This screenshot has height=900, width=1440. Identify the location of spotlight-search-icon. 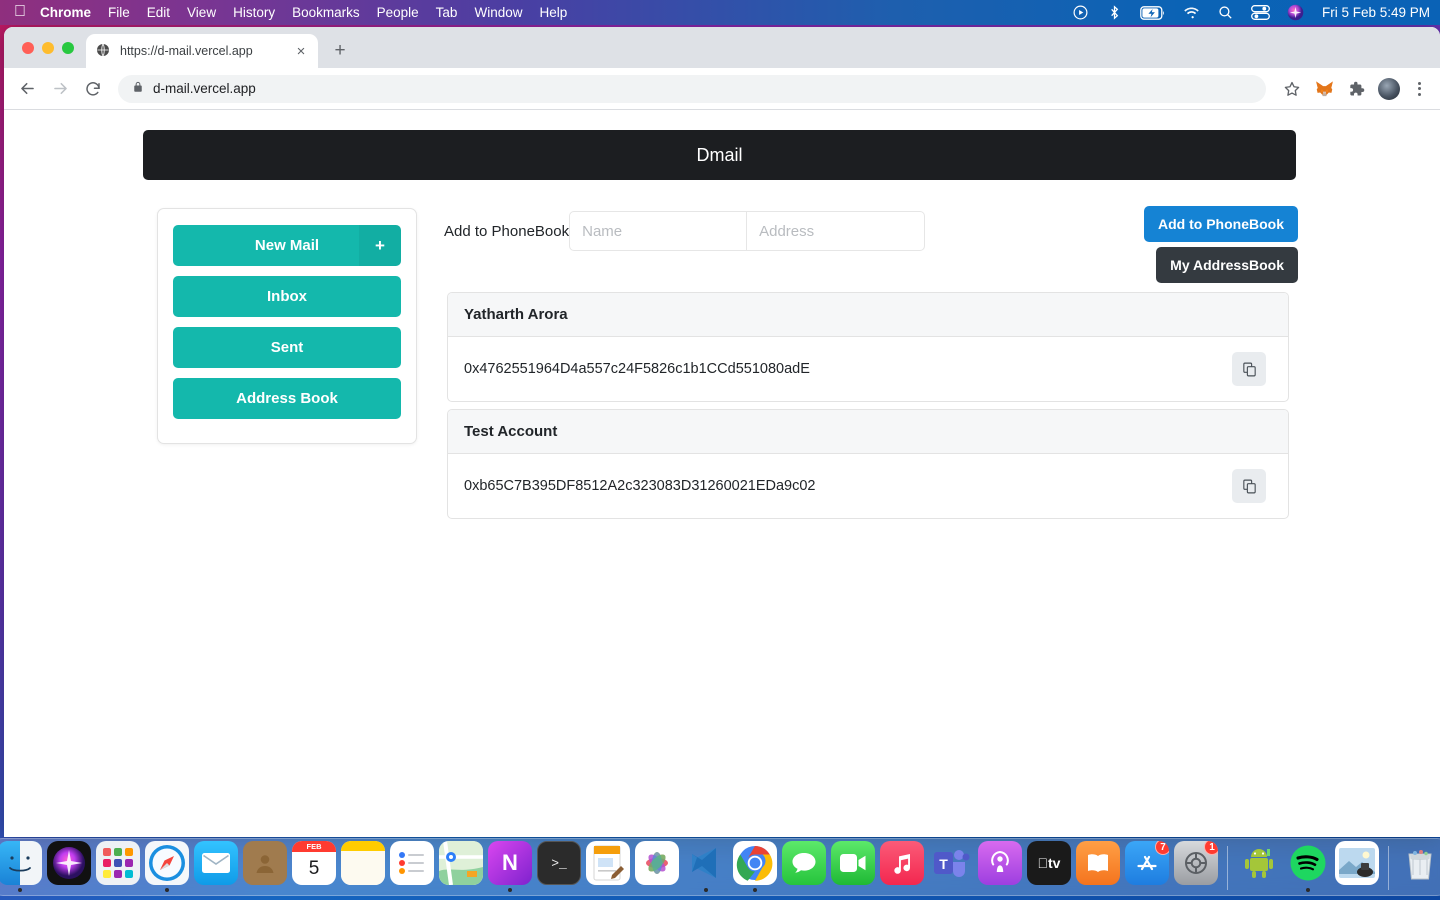
(1225, 12).